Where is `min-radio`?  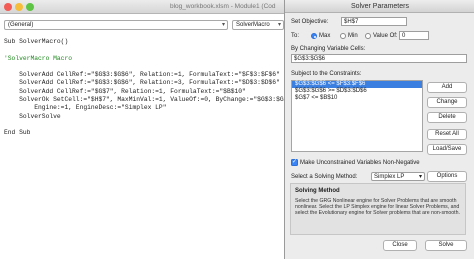 min-radio is located at coordinates (343, 36).